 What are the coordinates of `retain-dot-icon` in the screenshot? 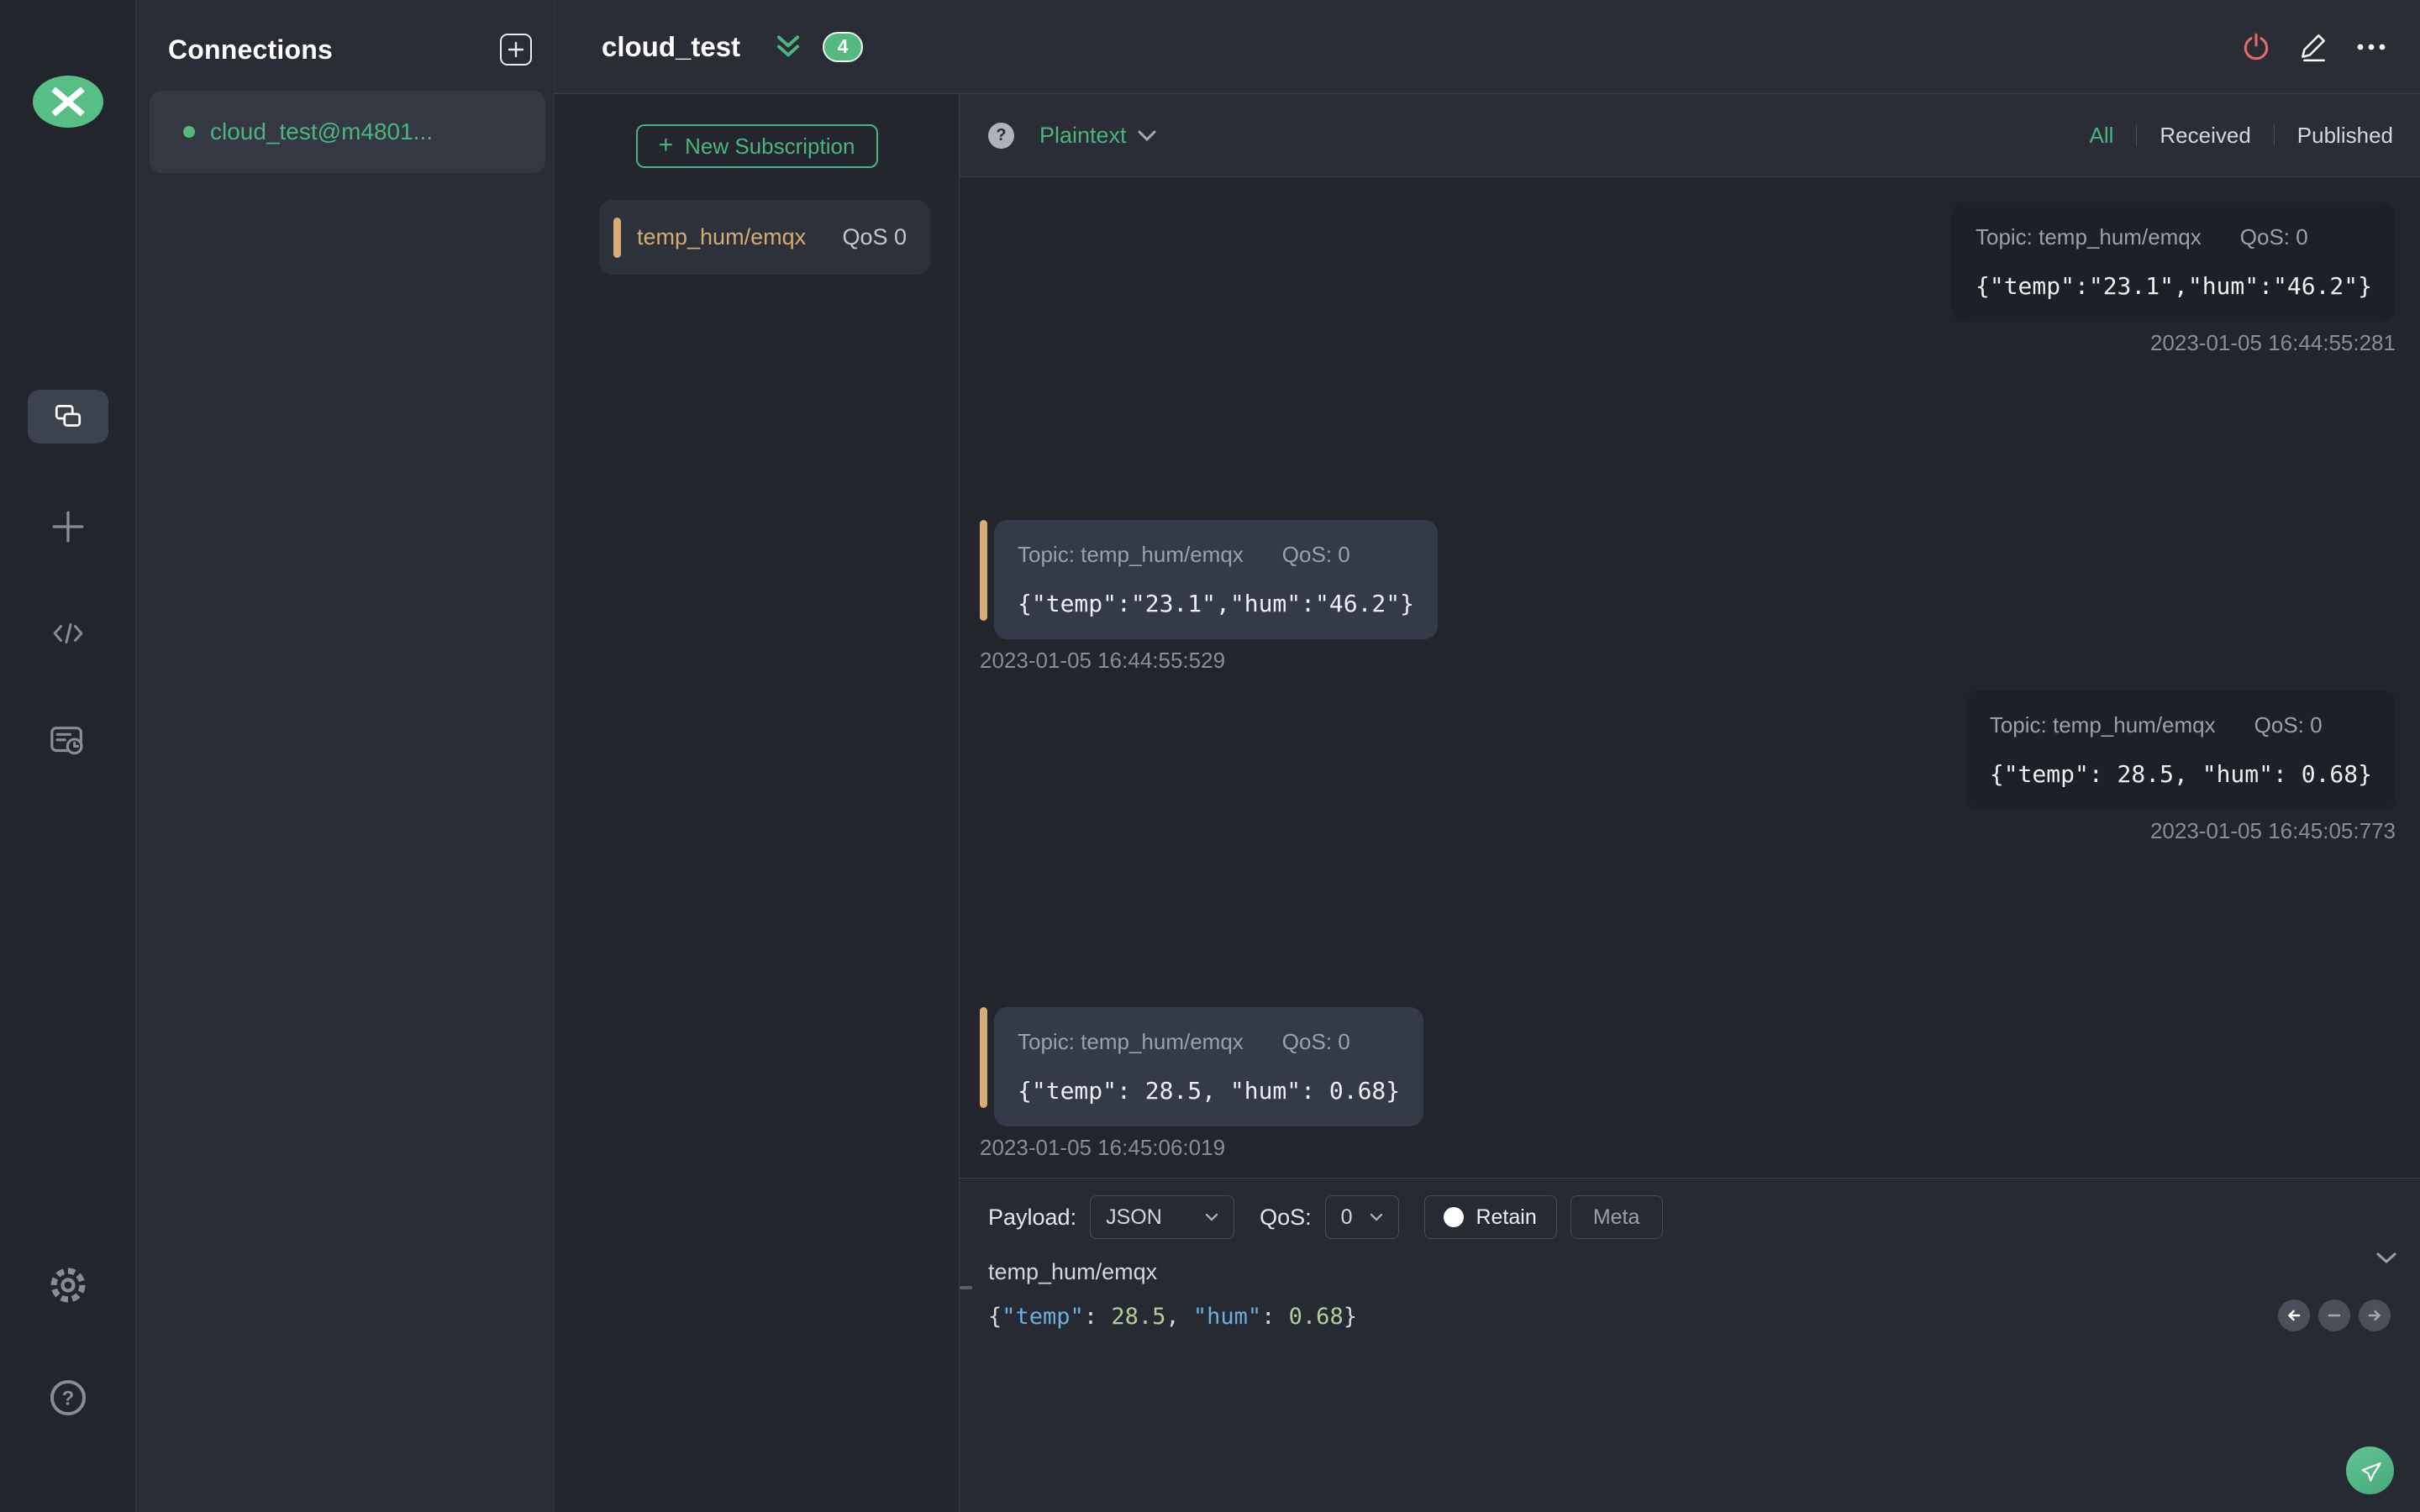 It's located at (1454, 1217).